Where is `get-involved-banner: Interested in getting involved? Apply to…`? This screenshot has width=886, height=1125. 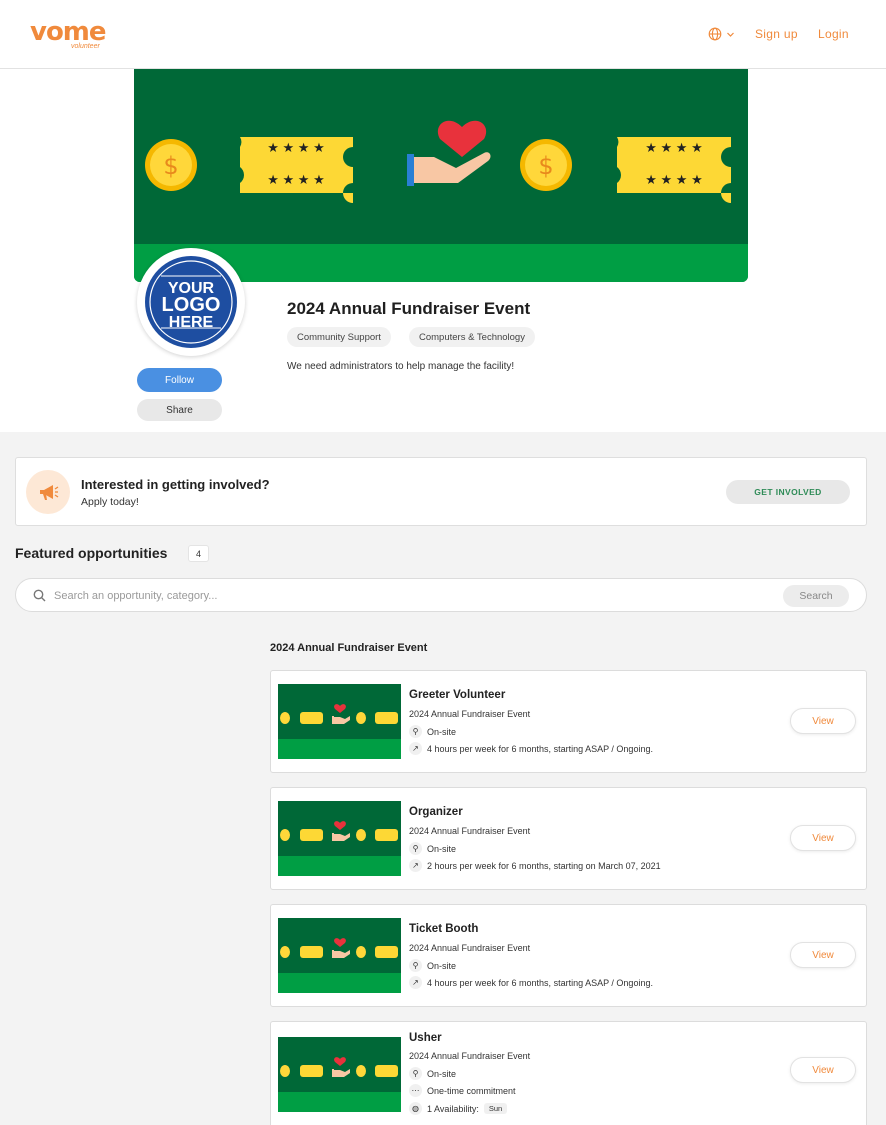
get-involved-banner: Interested in getting involved? Apply to… is located at coordinates (441, 491).